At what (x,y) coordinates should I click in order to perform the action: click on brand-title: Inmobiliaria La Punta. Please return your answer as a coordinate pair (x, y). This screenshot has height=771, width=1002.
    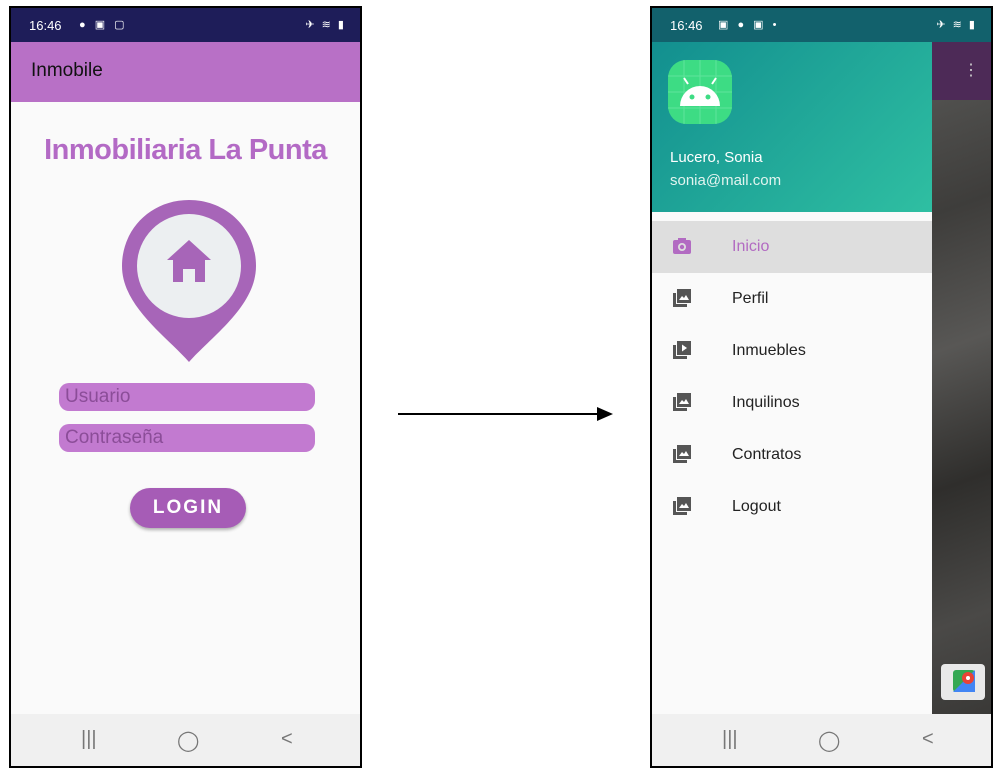
    Looking at the image, I should click on (185, 150).